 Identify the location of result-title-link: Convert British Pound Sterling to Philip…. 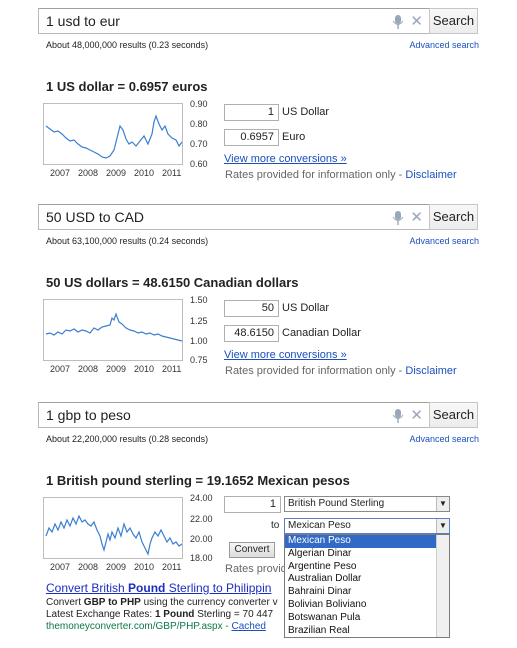
(158, 588).